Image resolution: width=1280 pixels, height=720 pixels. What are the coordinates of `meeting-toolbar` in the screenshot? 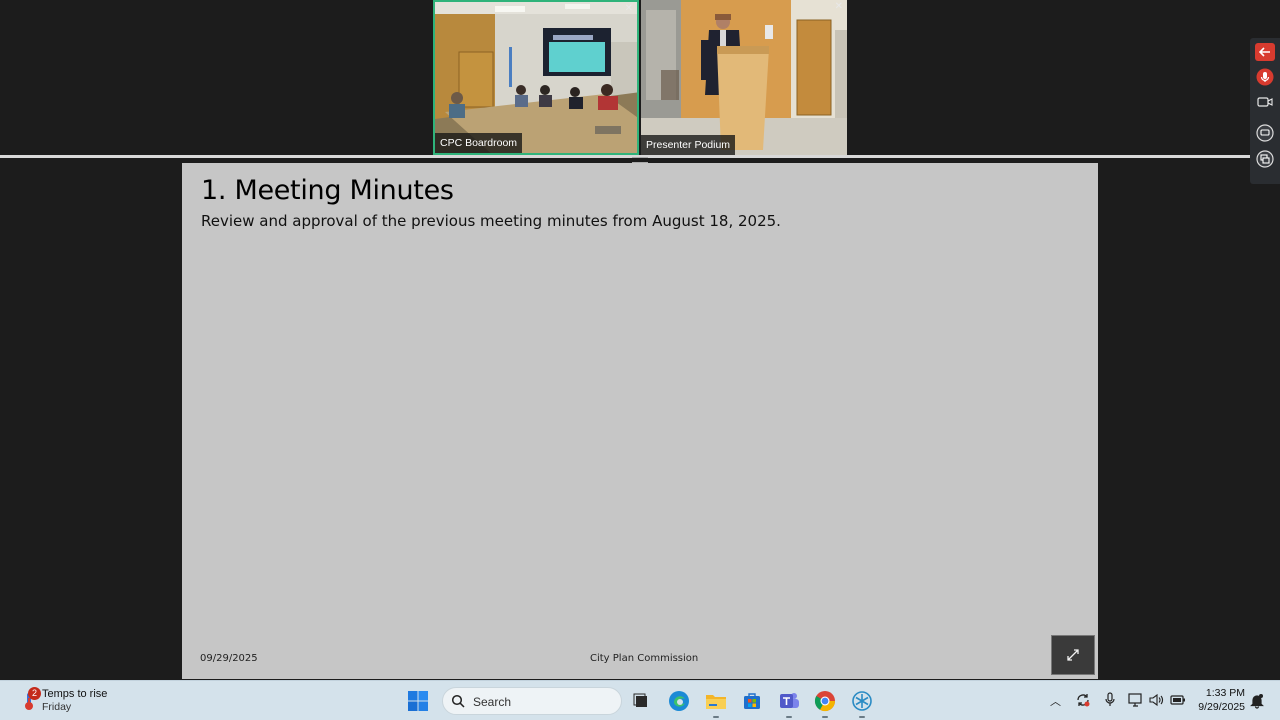 It's located at (1265, 111).